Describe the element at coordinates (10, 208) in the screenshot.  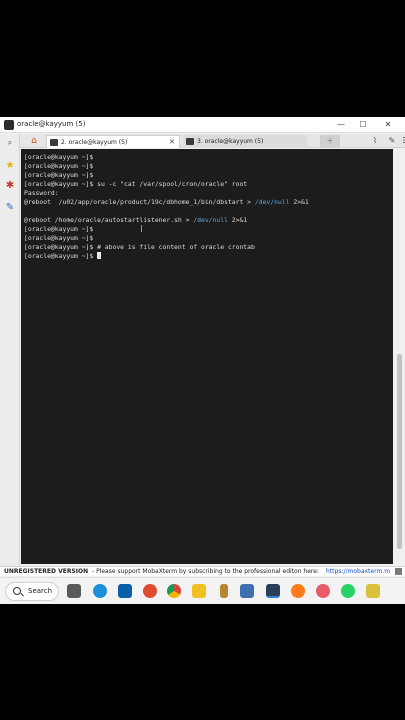
I see `macros-icon: ✎` at that location.